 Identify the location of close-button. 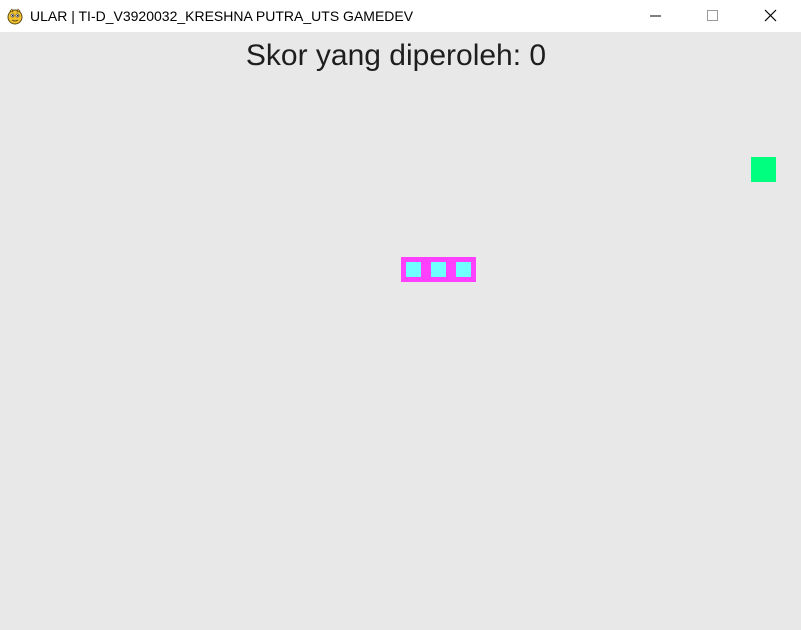
(772, 16).